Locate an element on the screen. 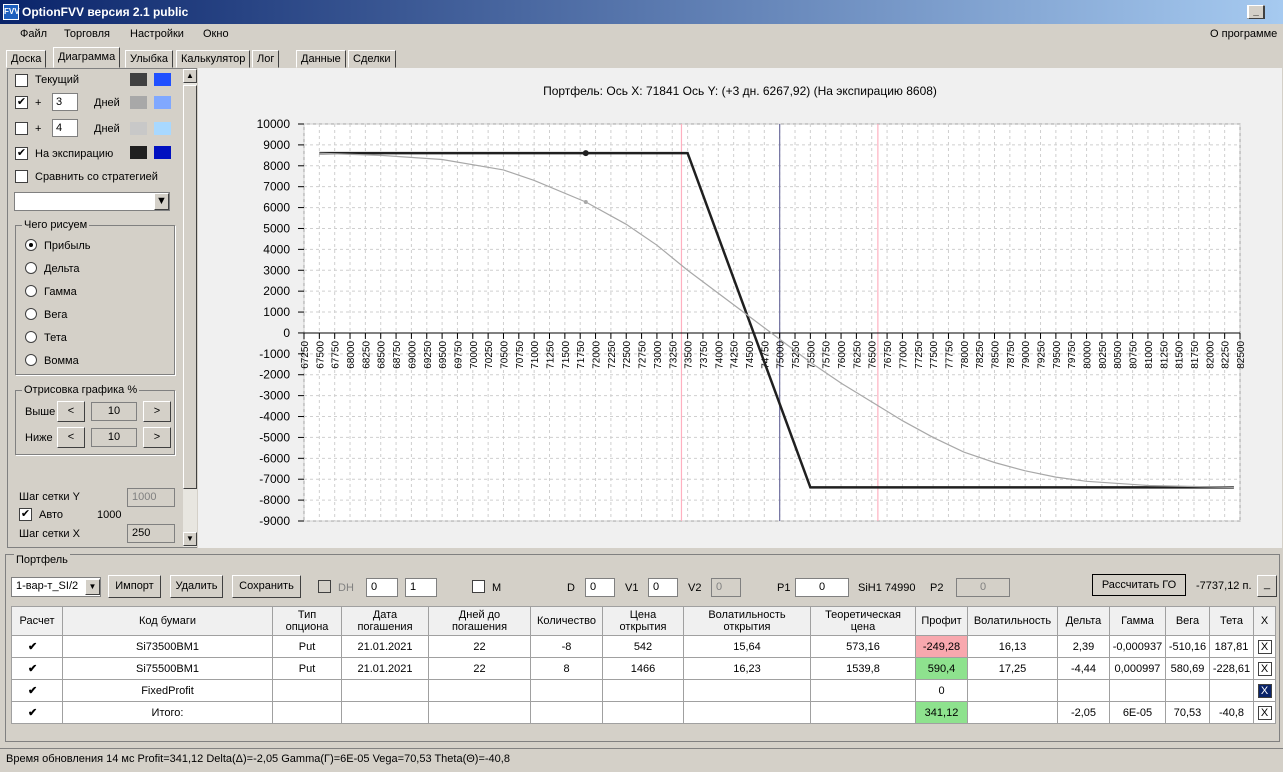  scroll-down-arrow-icon: ▼ is located at coordinates (190, 539).